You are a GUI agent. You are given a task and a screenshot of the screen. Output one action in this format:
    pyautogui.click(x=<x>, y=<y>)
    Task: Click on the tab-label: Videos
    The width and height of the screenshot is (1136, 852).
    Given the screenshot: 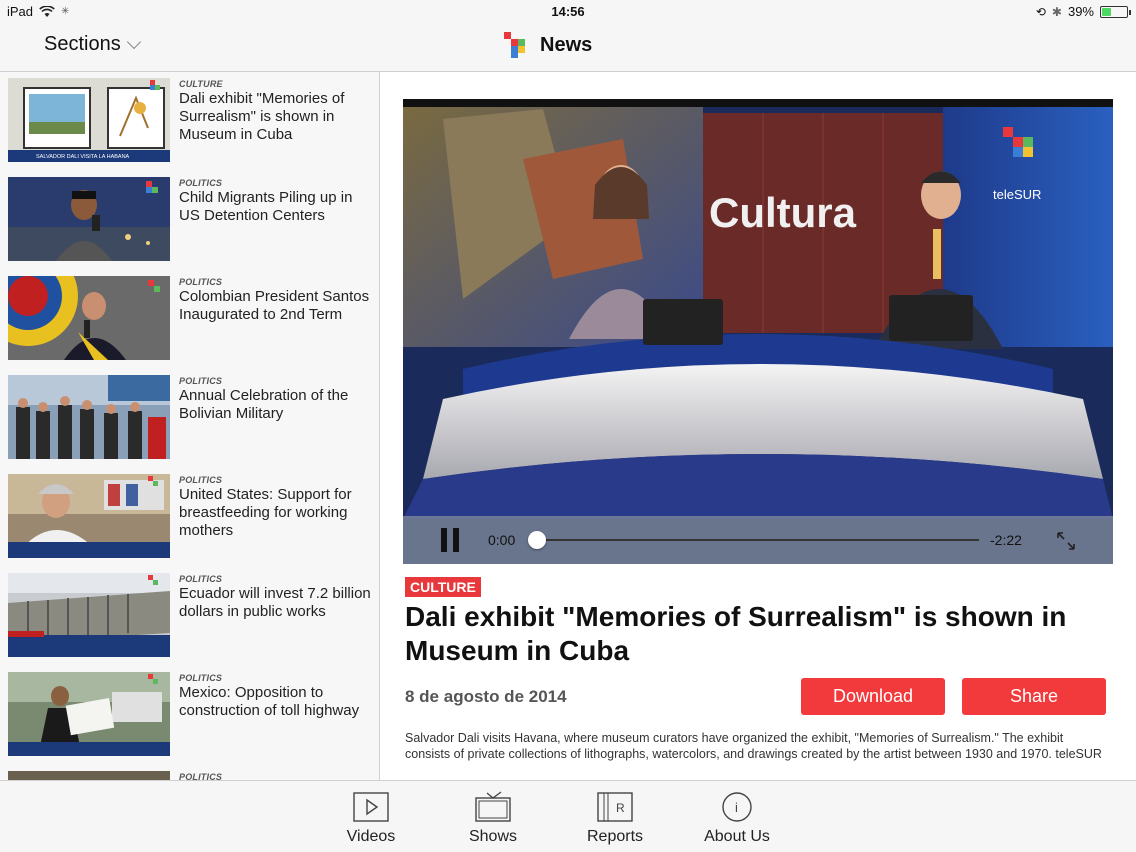 What is the action you would take?
    pyautogui.click(x=371, y=836)
    